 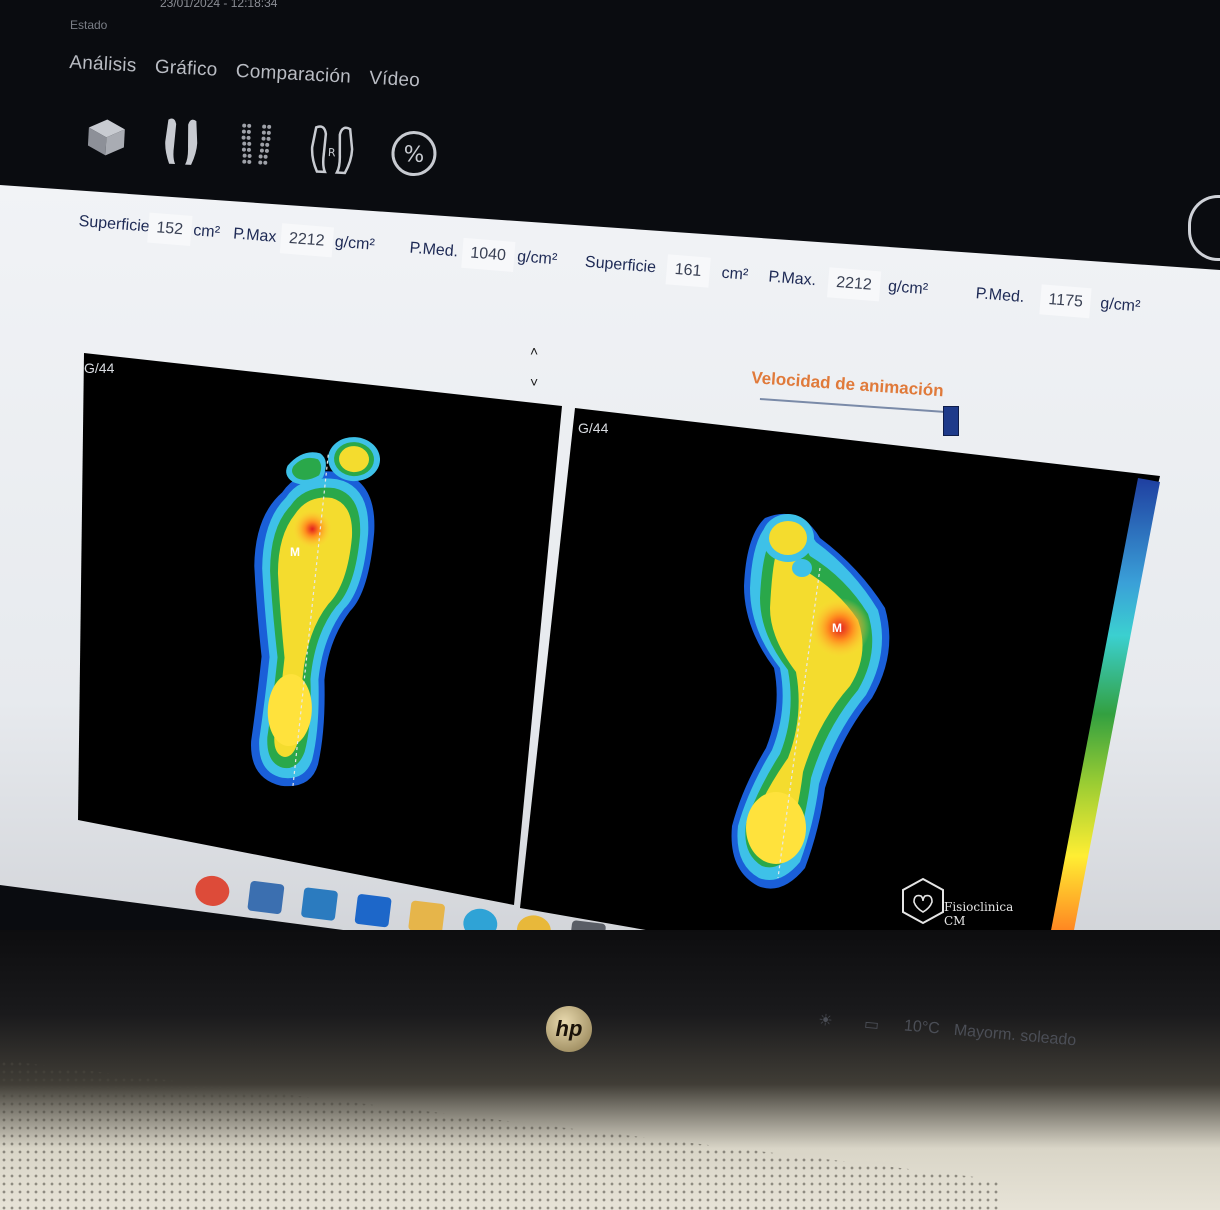 What do you see at coordinates (1015, 1036) in the screenshot?
I see `weather-text: Mayorm. soleado` at bounding box center [1015, 1036].